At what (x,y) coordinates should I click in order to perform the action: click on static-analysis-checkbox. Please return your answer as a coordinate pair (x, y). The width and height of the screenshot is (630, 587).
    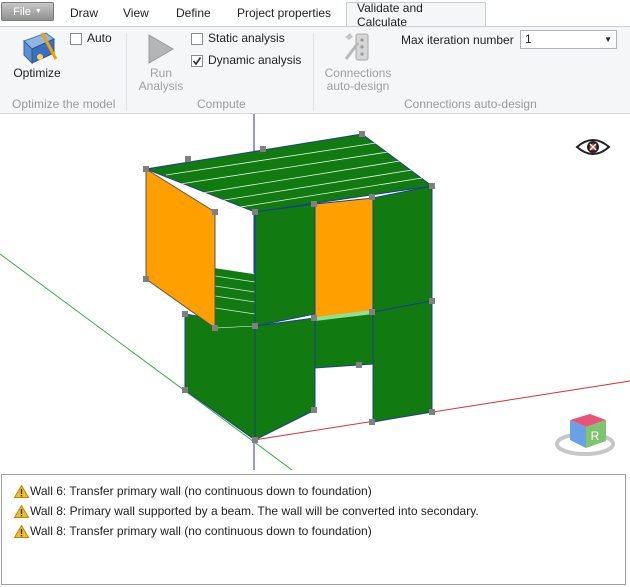
    Looking at the image, I should click on (197, 39).